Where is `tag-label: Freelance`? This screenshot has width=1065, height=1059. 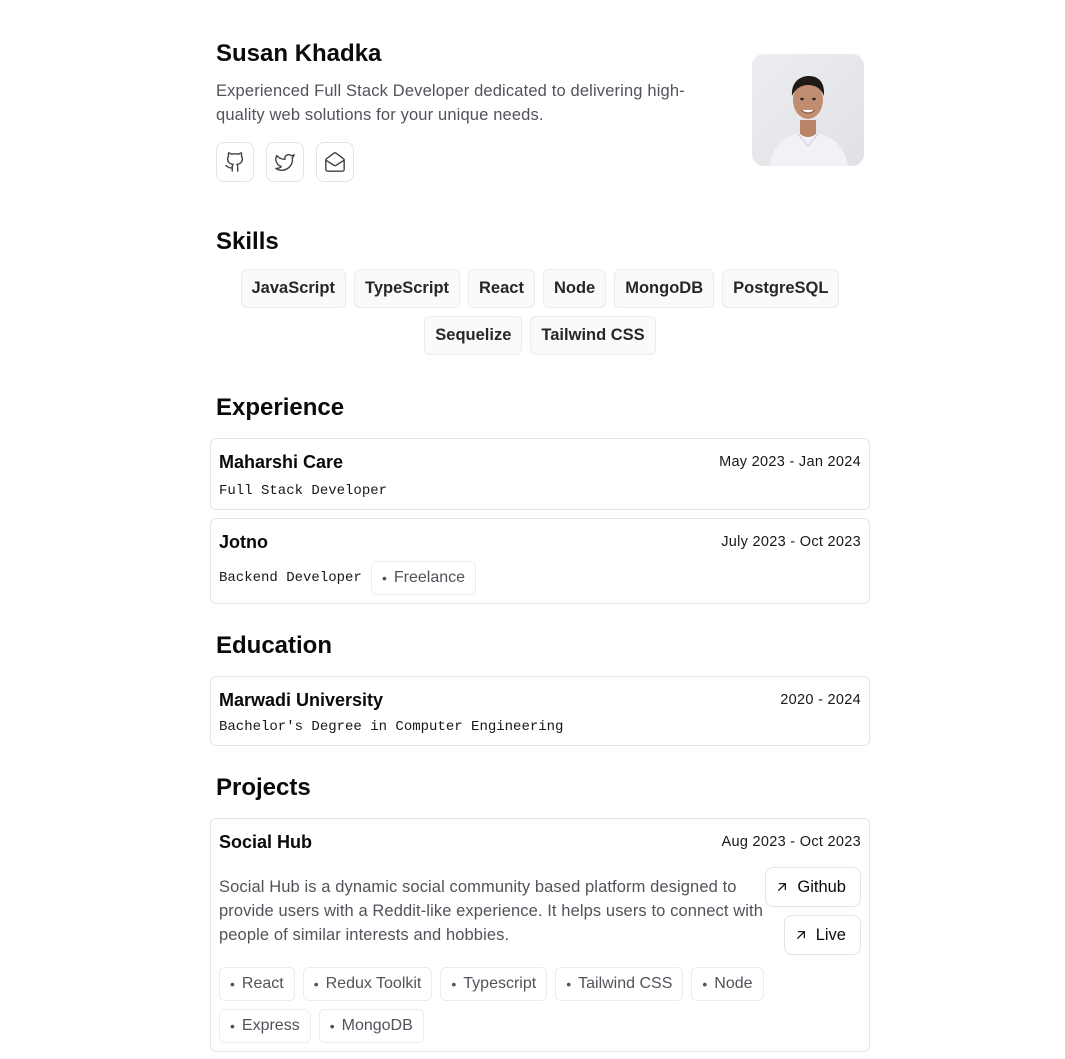
tag-label: Freelance is located at coordinates (429, 577).